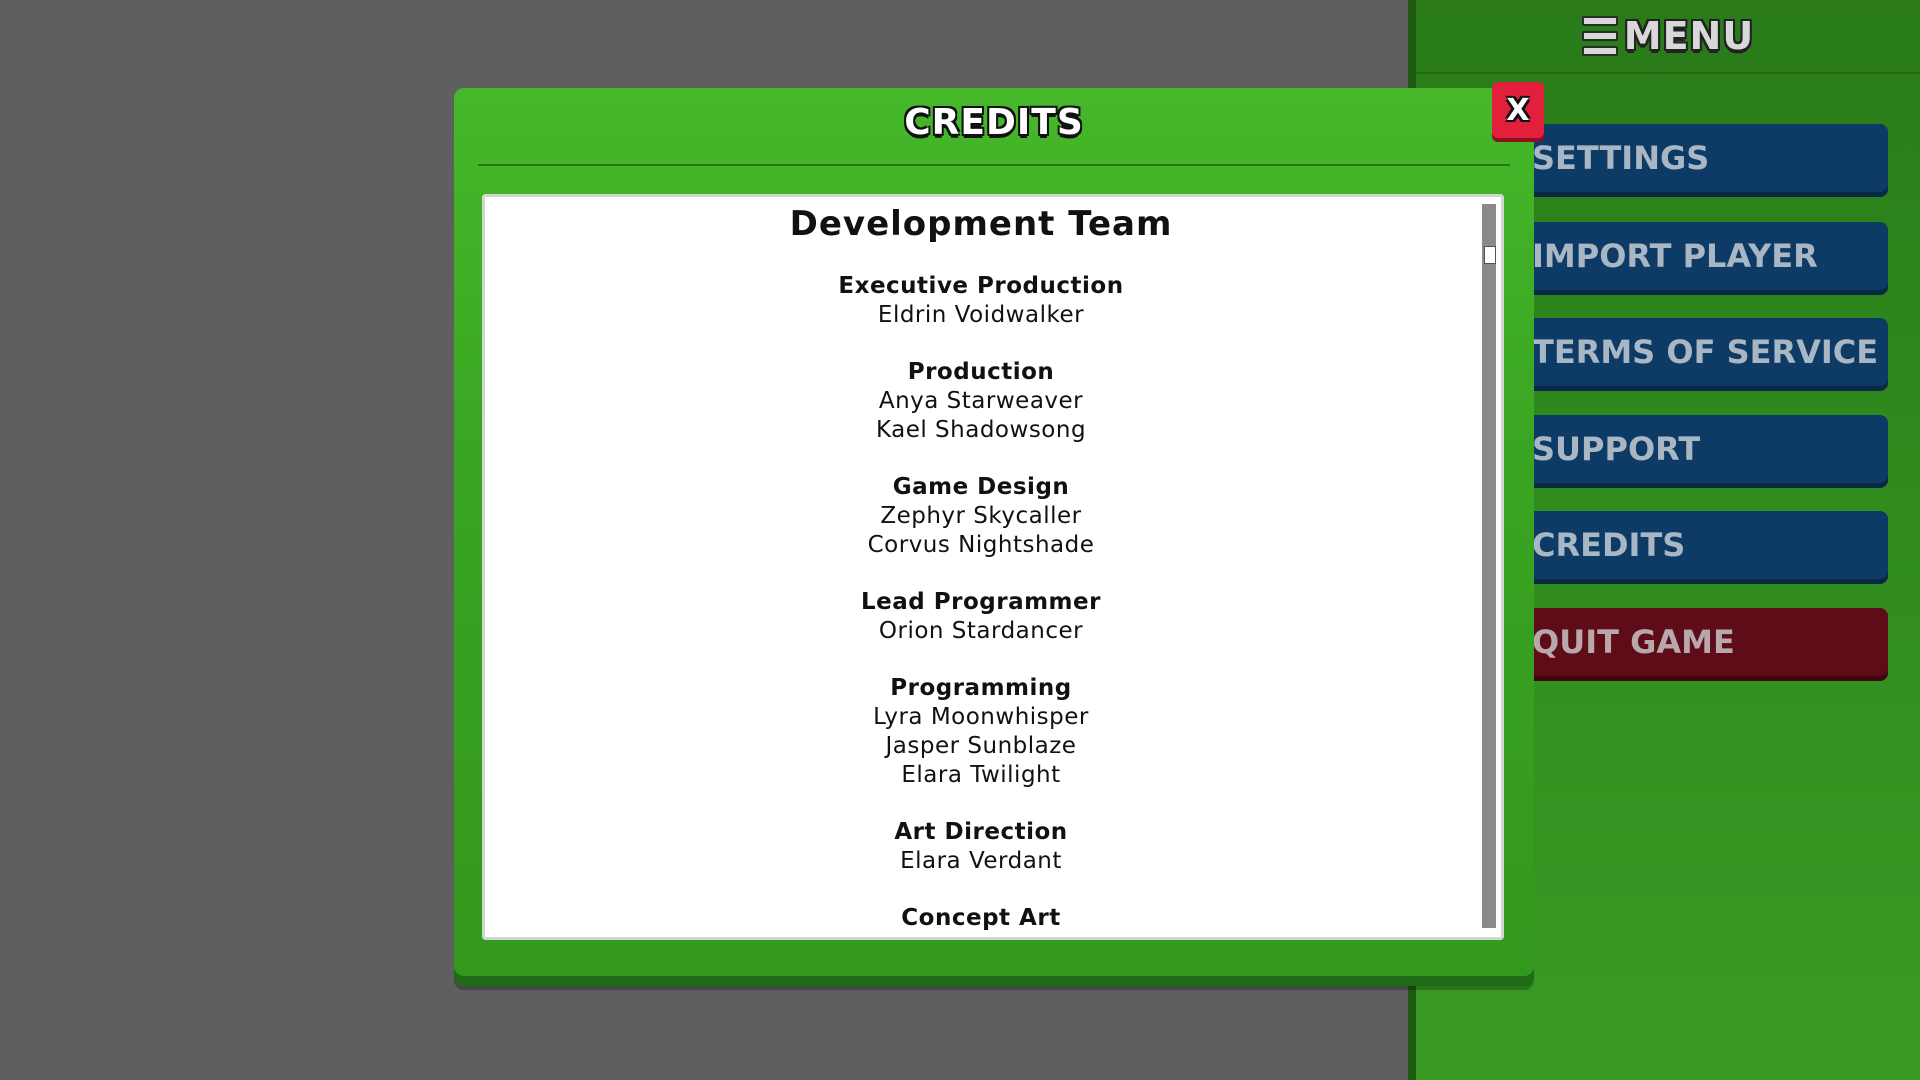 The image size is (1920, 1080). I want to click on title-divider, so click(994, 165).